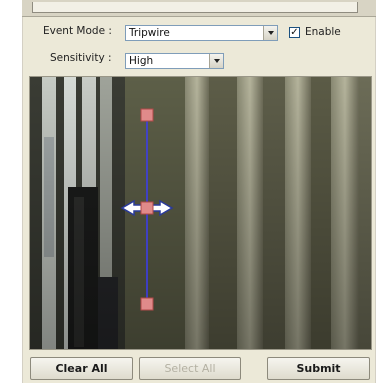  Describe the element at coordinates (201, 33) in the screenshot. I see `event-mode-select: Tripwire` at that location.